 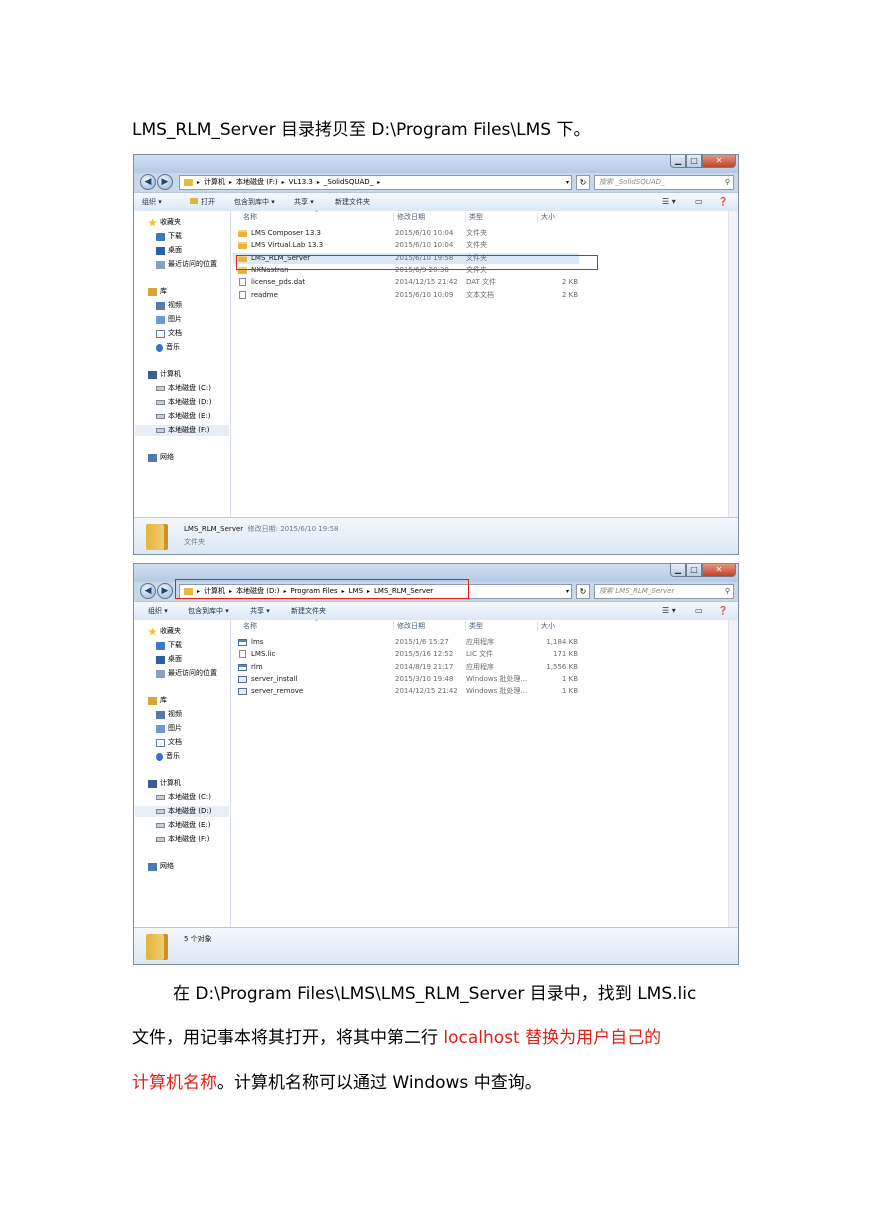 What do you see at coordinates (348, 182) in the screenshot?
I see `breadcrumb-solidsquad: _SolidSQUAD_` at bounding box center [348, 182].